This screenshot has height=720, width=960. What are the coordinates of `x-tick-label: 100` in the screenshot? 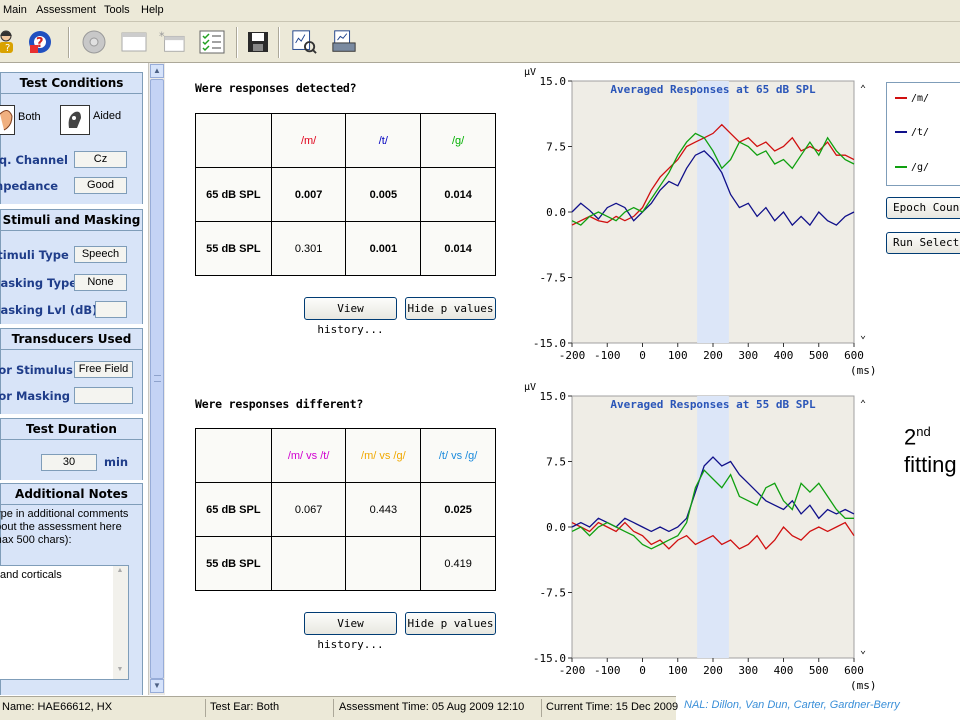 It's located at (678, 670).